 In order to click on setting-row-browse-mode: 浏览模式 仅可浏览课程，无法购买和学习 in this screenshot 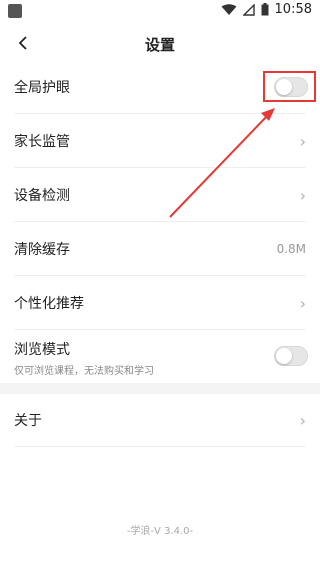, I will do `click(160, 358)`.